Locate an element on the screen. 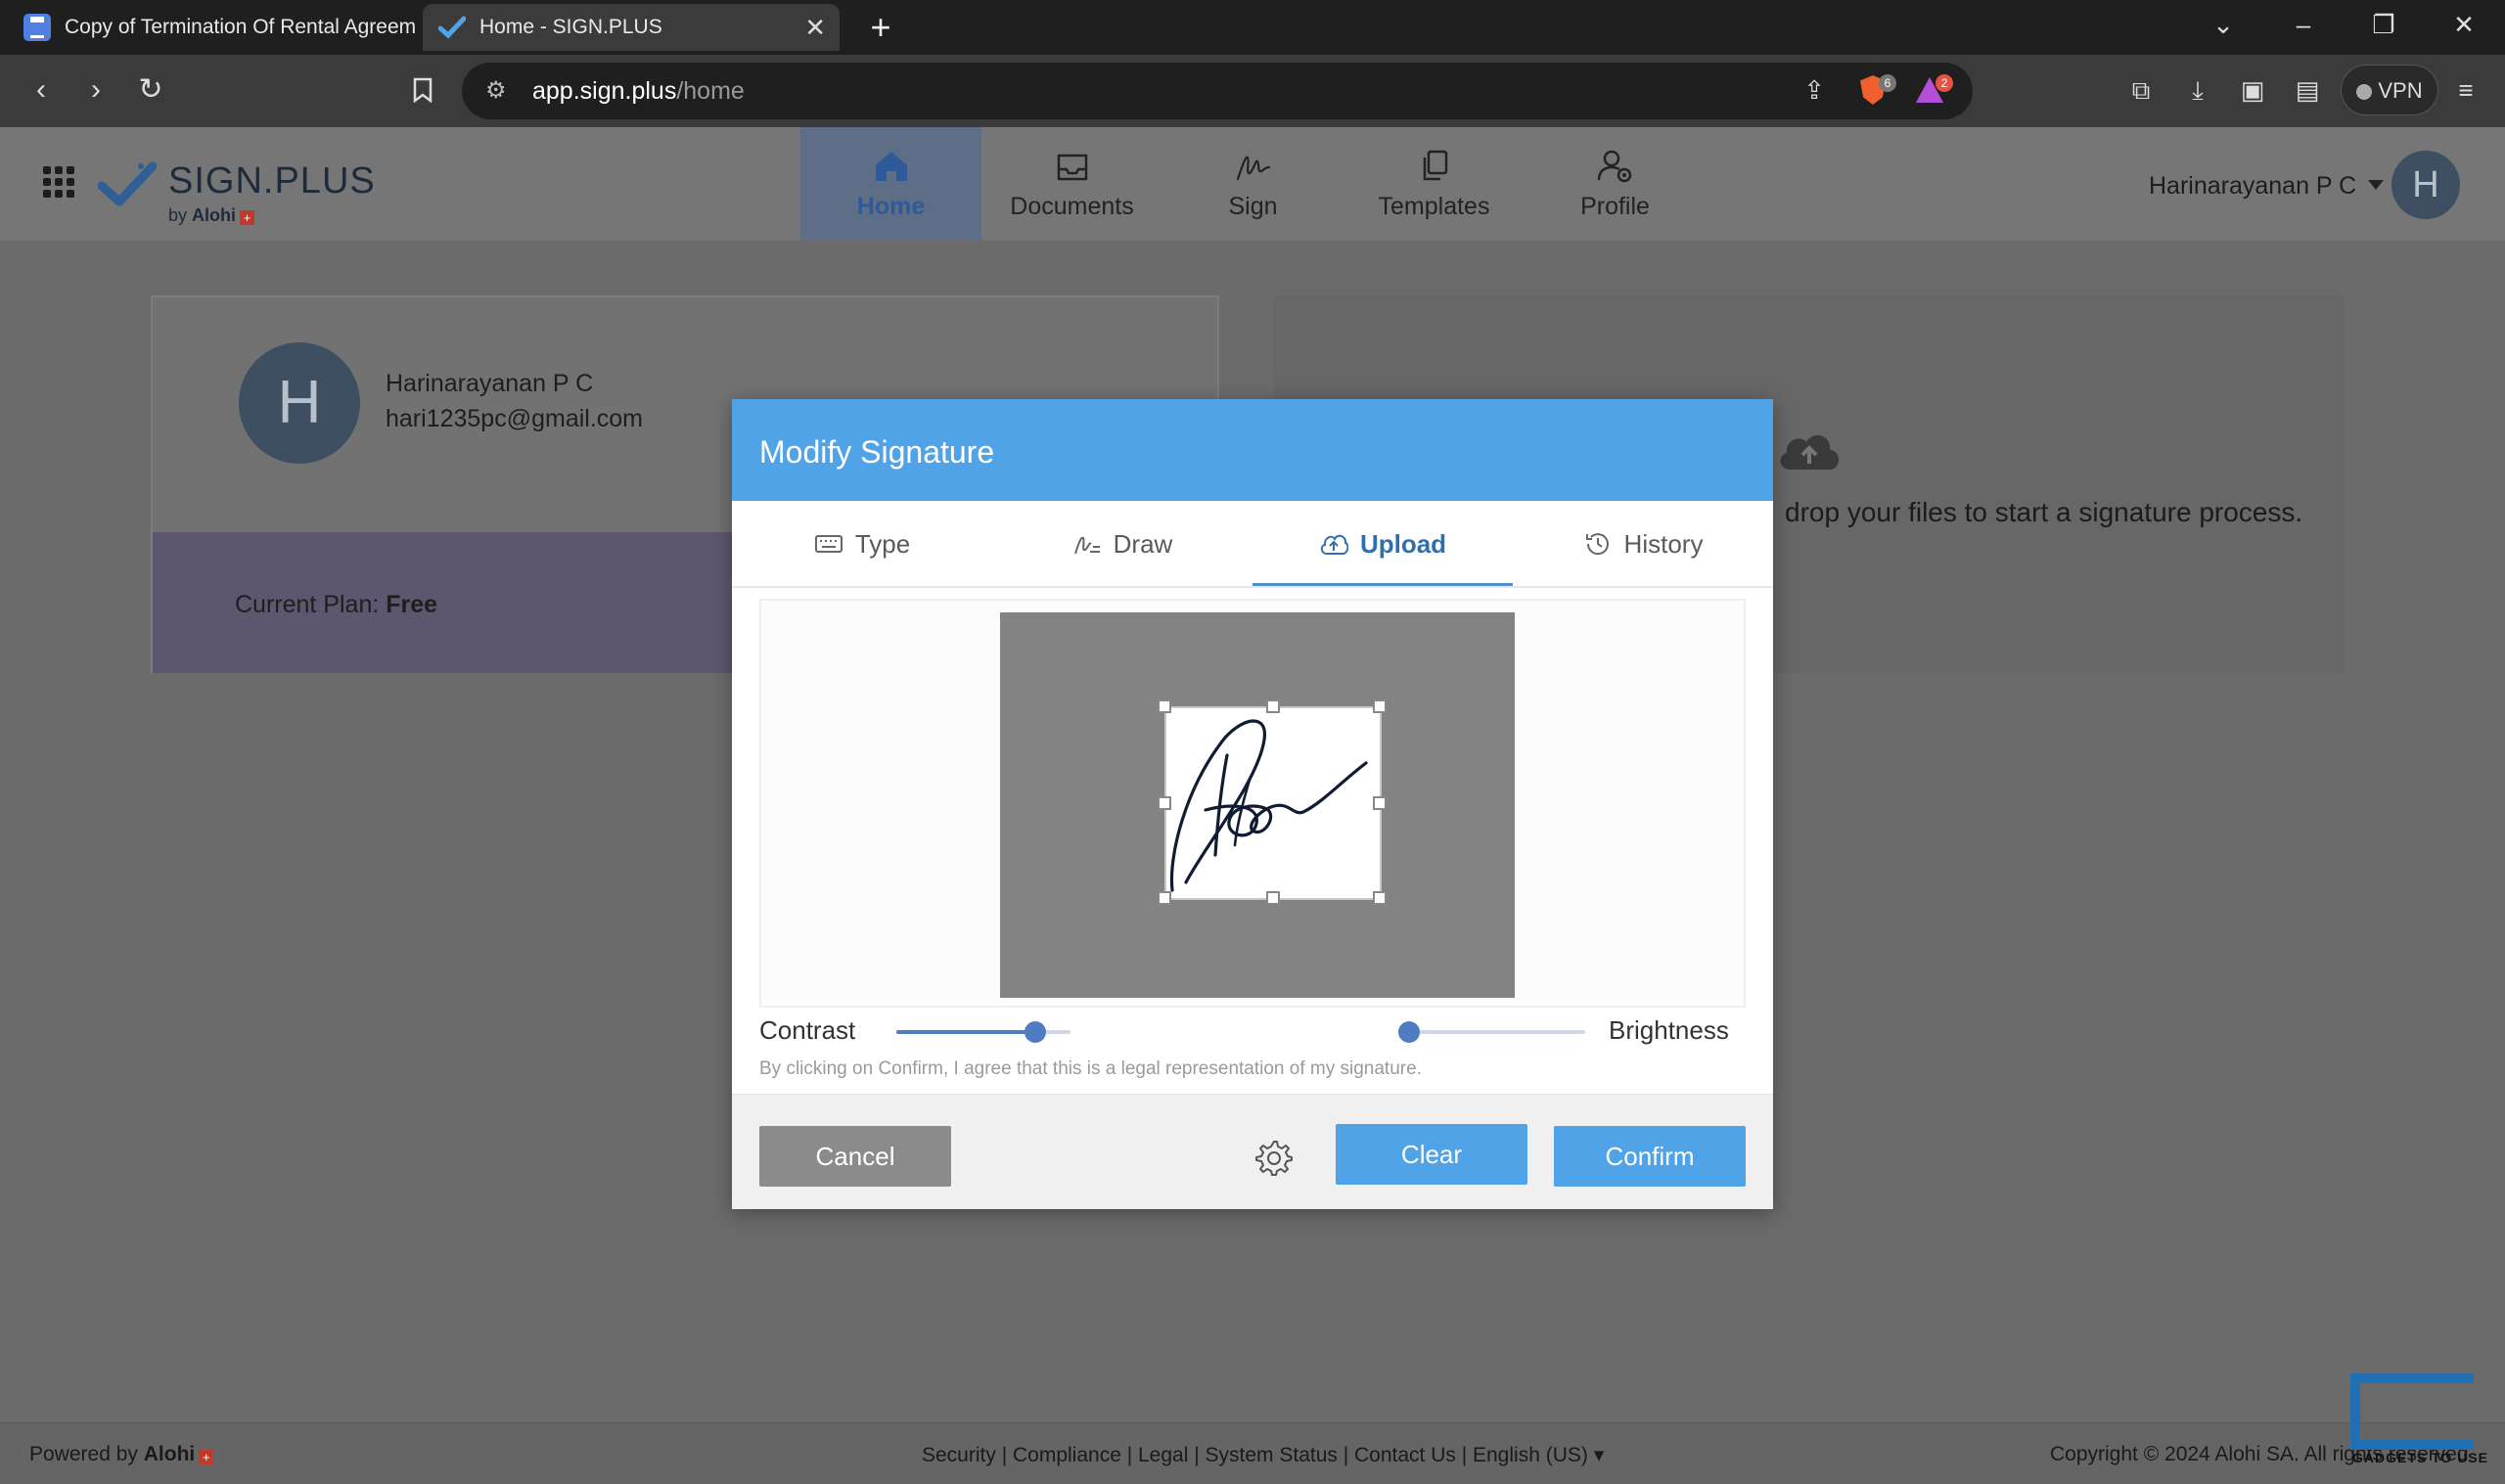 This screenshot has height=1484, width=2505. image-canvas is located at coordinates (1257, 805).